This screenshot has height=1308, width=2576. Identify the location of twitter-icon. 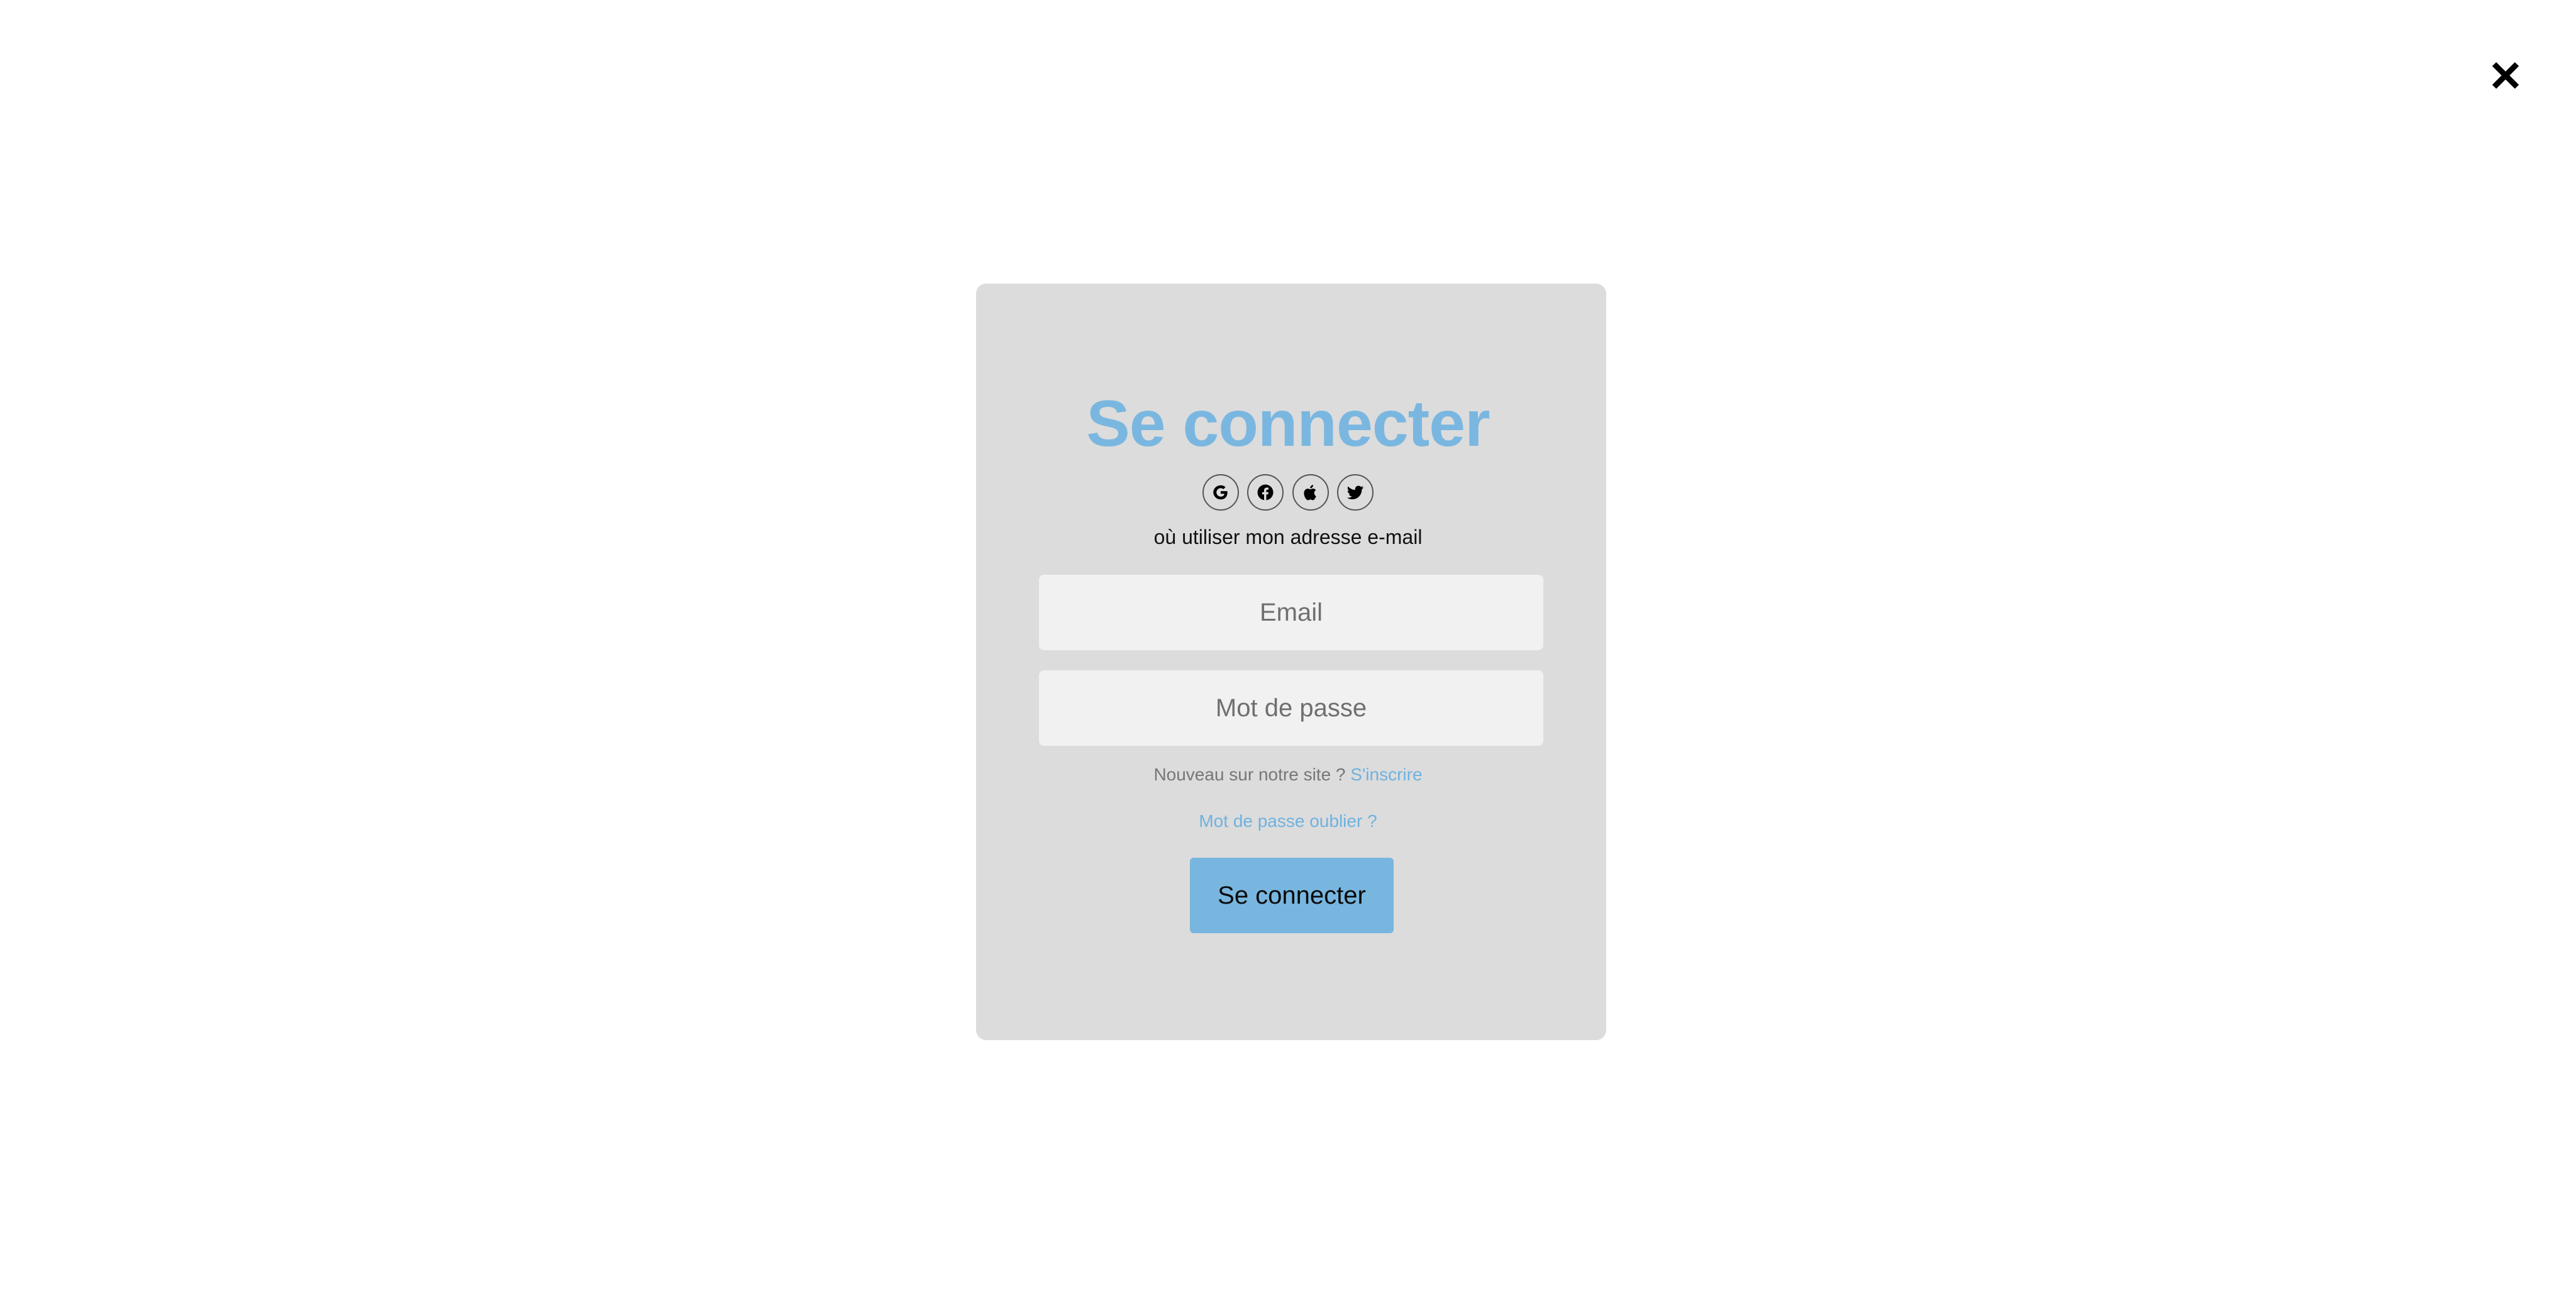
(1355, 492).